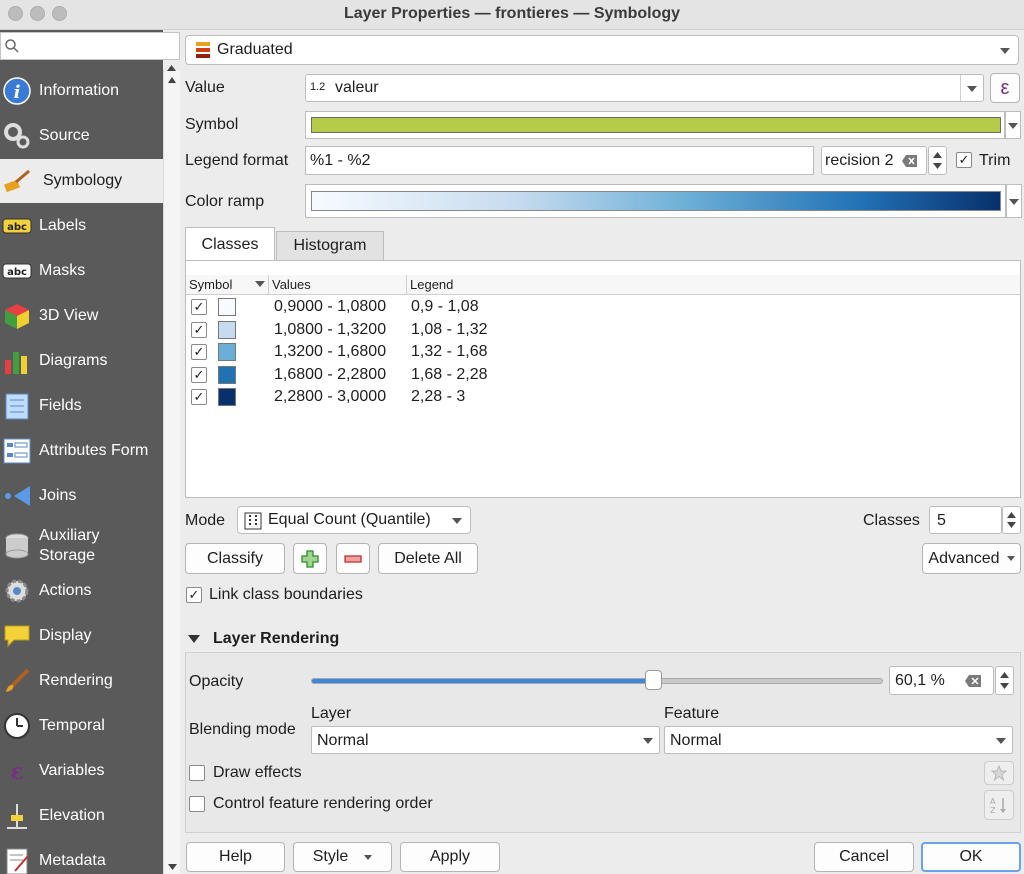 This screenshot has width=1024, height=874. What do you see at coordinates (449, 375) in the screenshot?
I see `class-legend: 1,68 - 2,28` at bounding box center [449, 375].